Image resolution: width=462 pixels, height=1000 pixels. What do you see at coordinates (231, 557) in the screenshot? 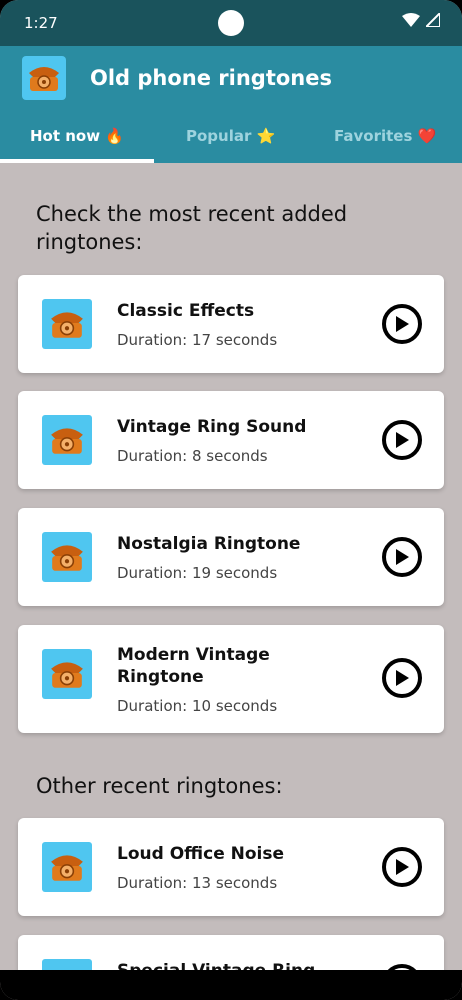
I see `ringtone-card: Nostalgia Ringtone Duration: 19 seconds` at bounding box center [231, 557].